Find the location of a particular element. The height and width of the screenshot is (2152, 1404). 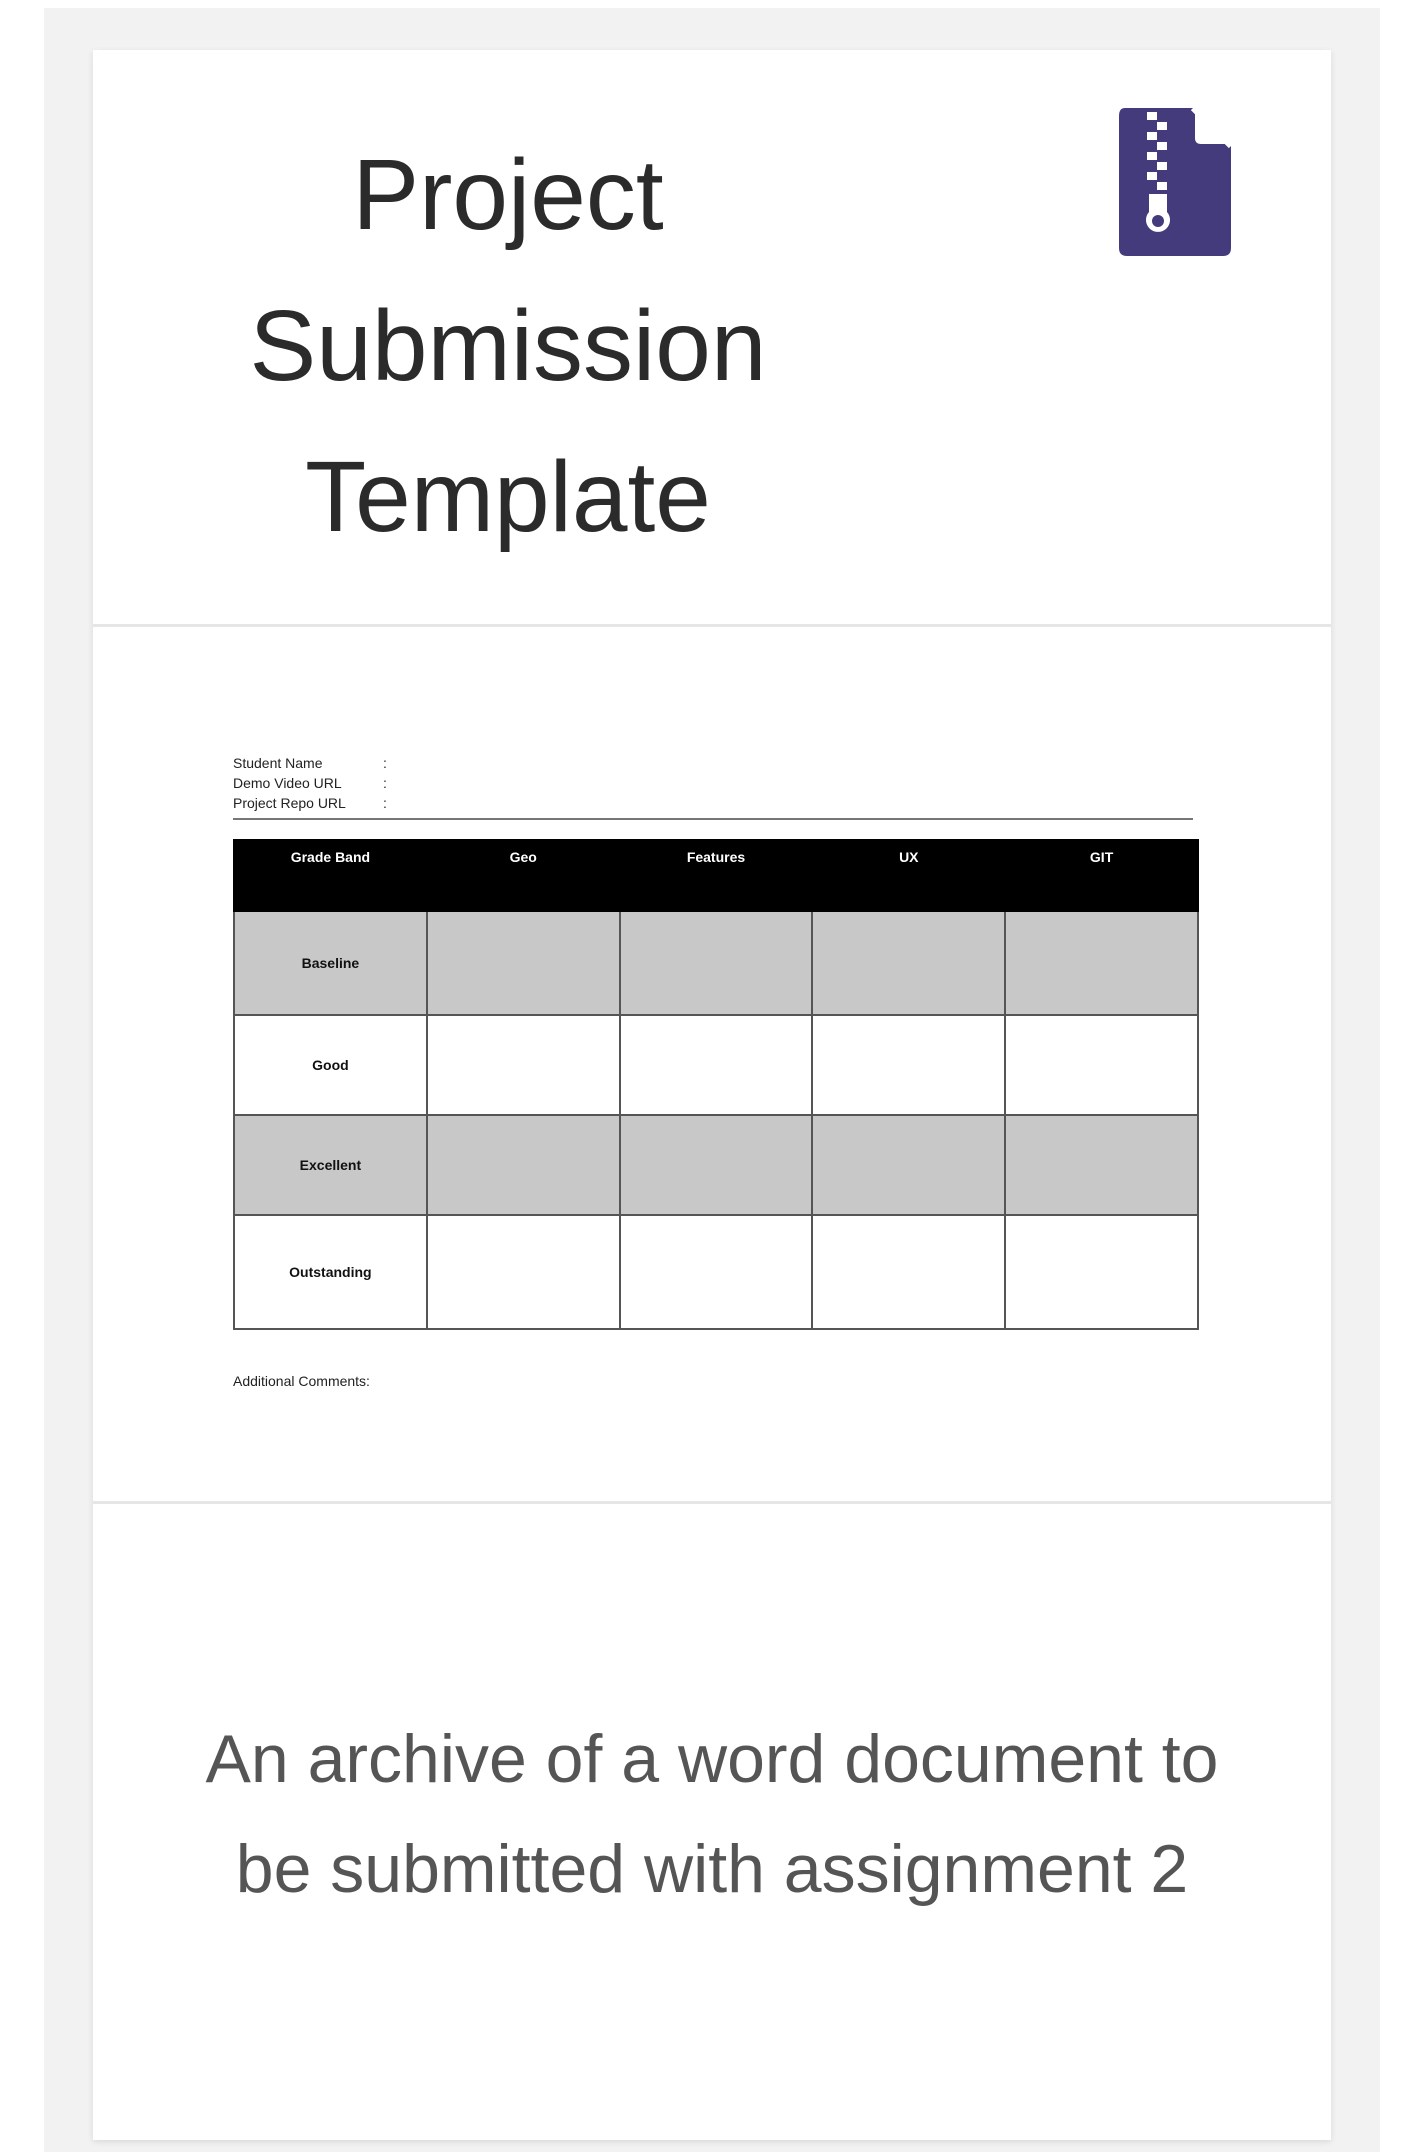

comments-label: Additional Comments: is located at coordinates (301, 1381).